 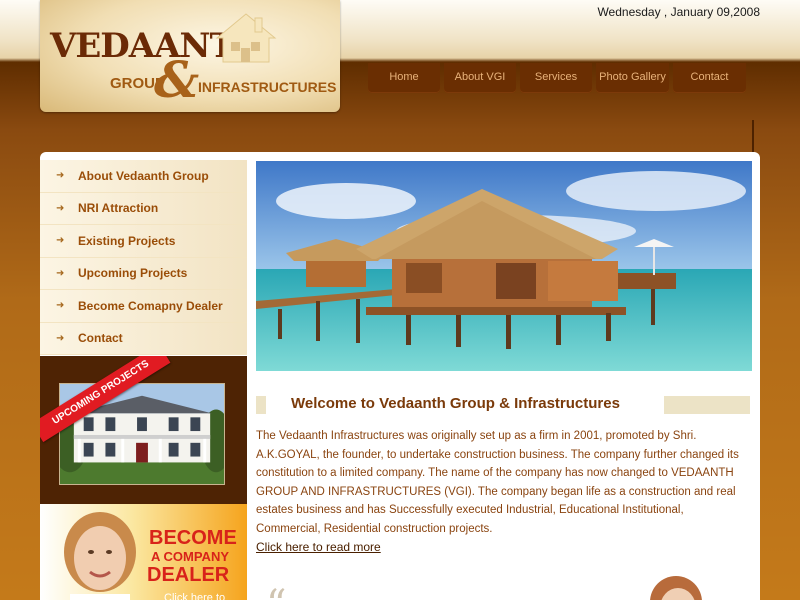 What do you see at coordinates (177, 79) in the screenshot?
I see `logo-ampersand: &` at bounding box center [177, 79].